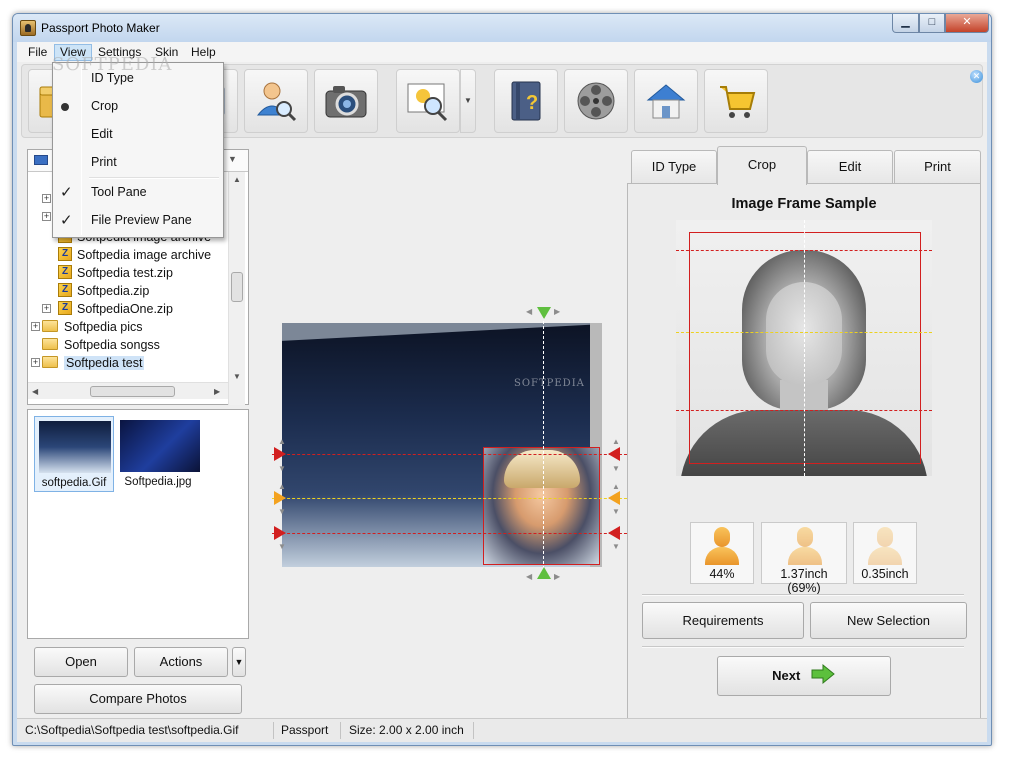 Image resolution: width=1012 pixels, height=767 pixels. I want to click on video-tutorial-icon, so click(596, 101).